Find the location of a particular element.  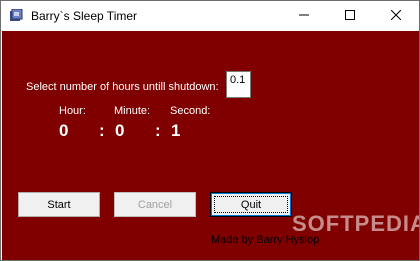

minute-label: Minute: is located at coordinates (132, 111).